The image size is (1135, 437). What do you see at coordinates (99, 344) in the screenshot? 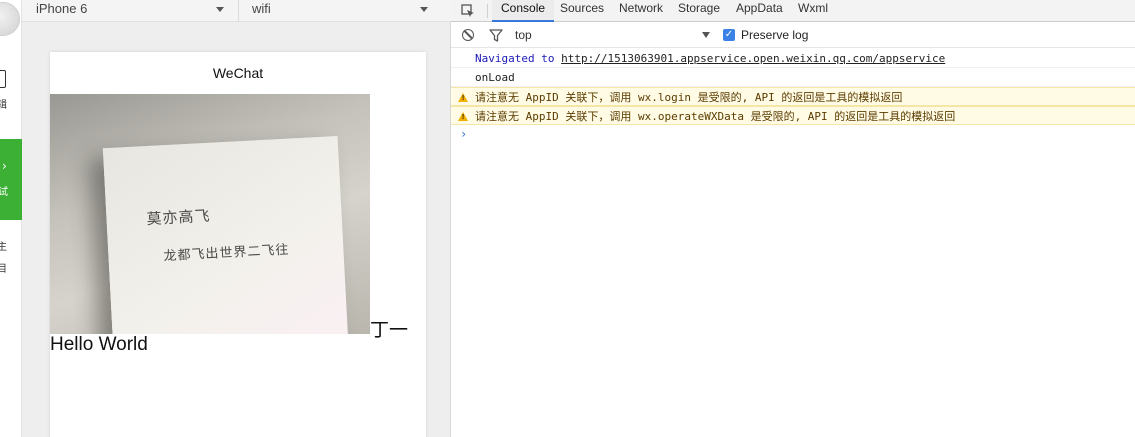
I see `hello-text: Hello World` at bounding box center [99, 344].